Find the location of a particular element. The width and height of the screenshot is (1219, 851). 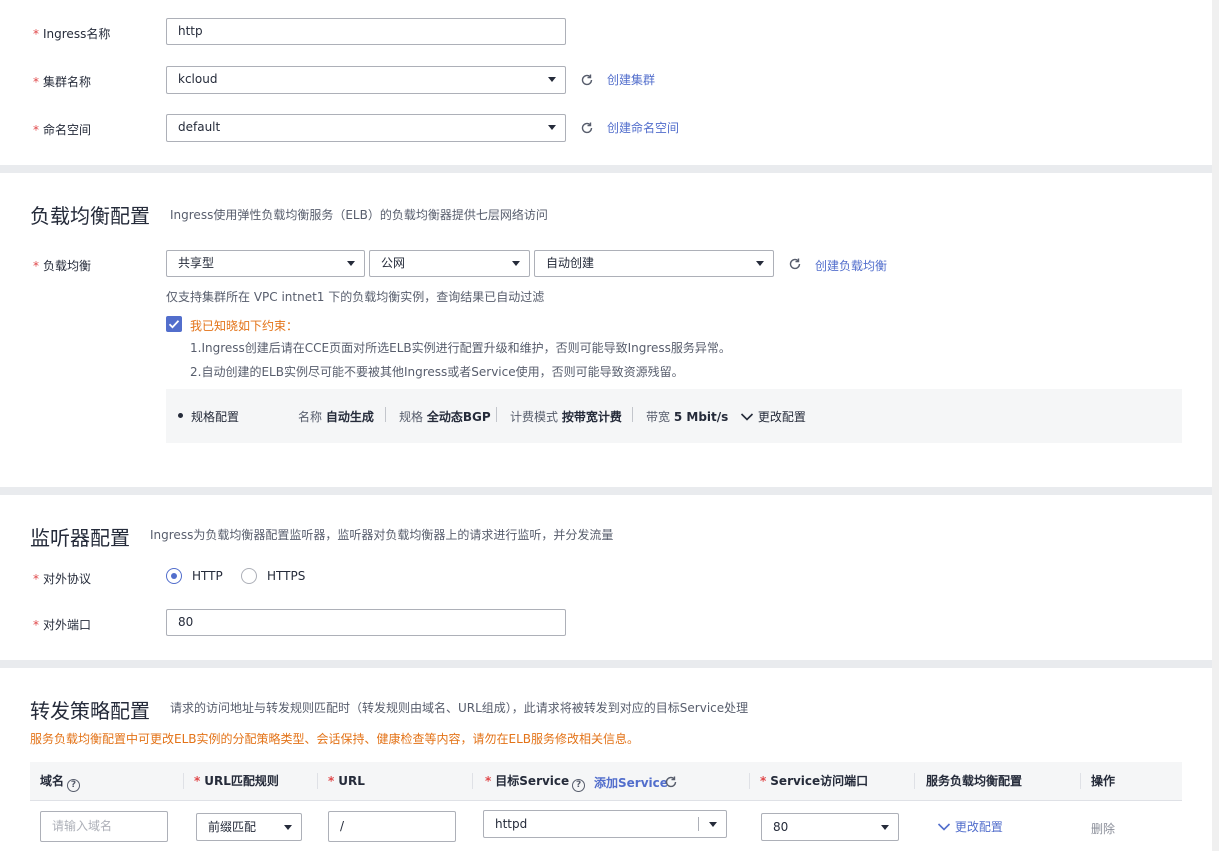

url-rule-select: 前缀匹配 is located at coordinates (249, 827).